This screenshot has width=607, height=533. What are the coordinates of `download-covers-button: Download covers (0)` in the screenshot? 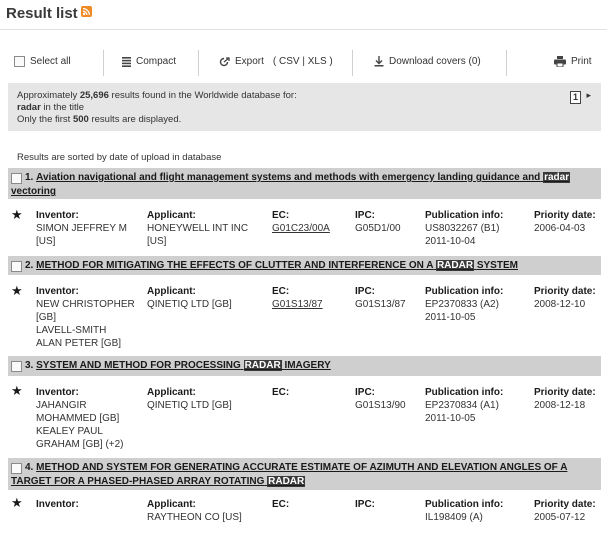 It's located at (427, 61).